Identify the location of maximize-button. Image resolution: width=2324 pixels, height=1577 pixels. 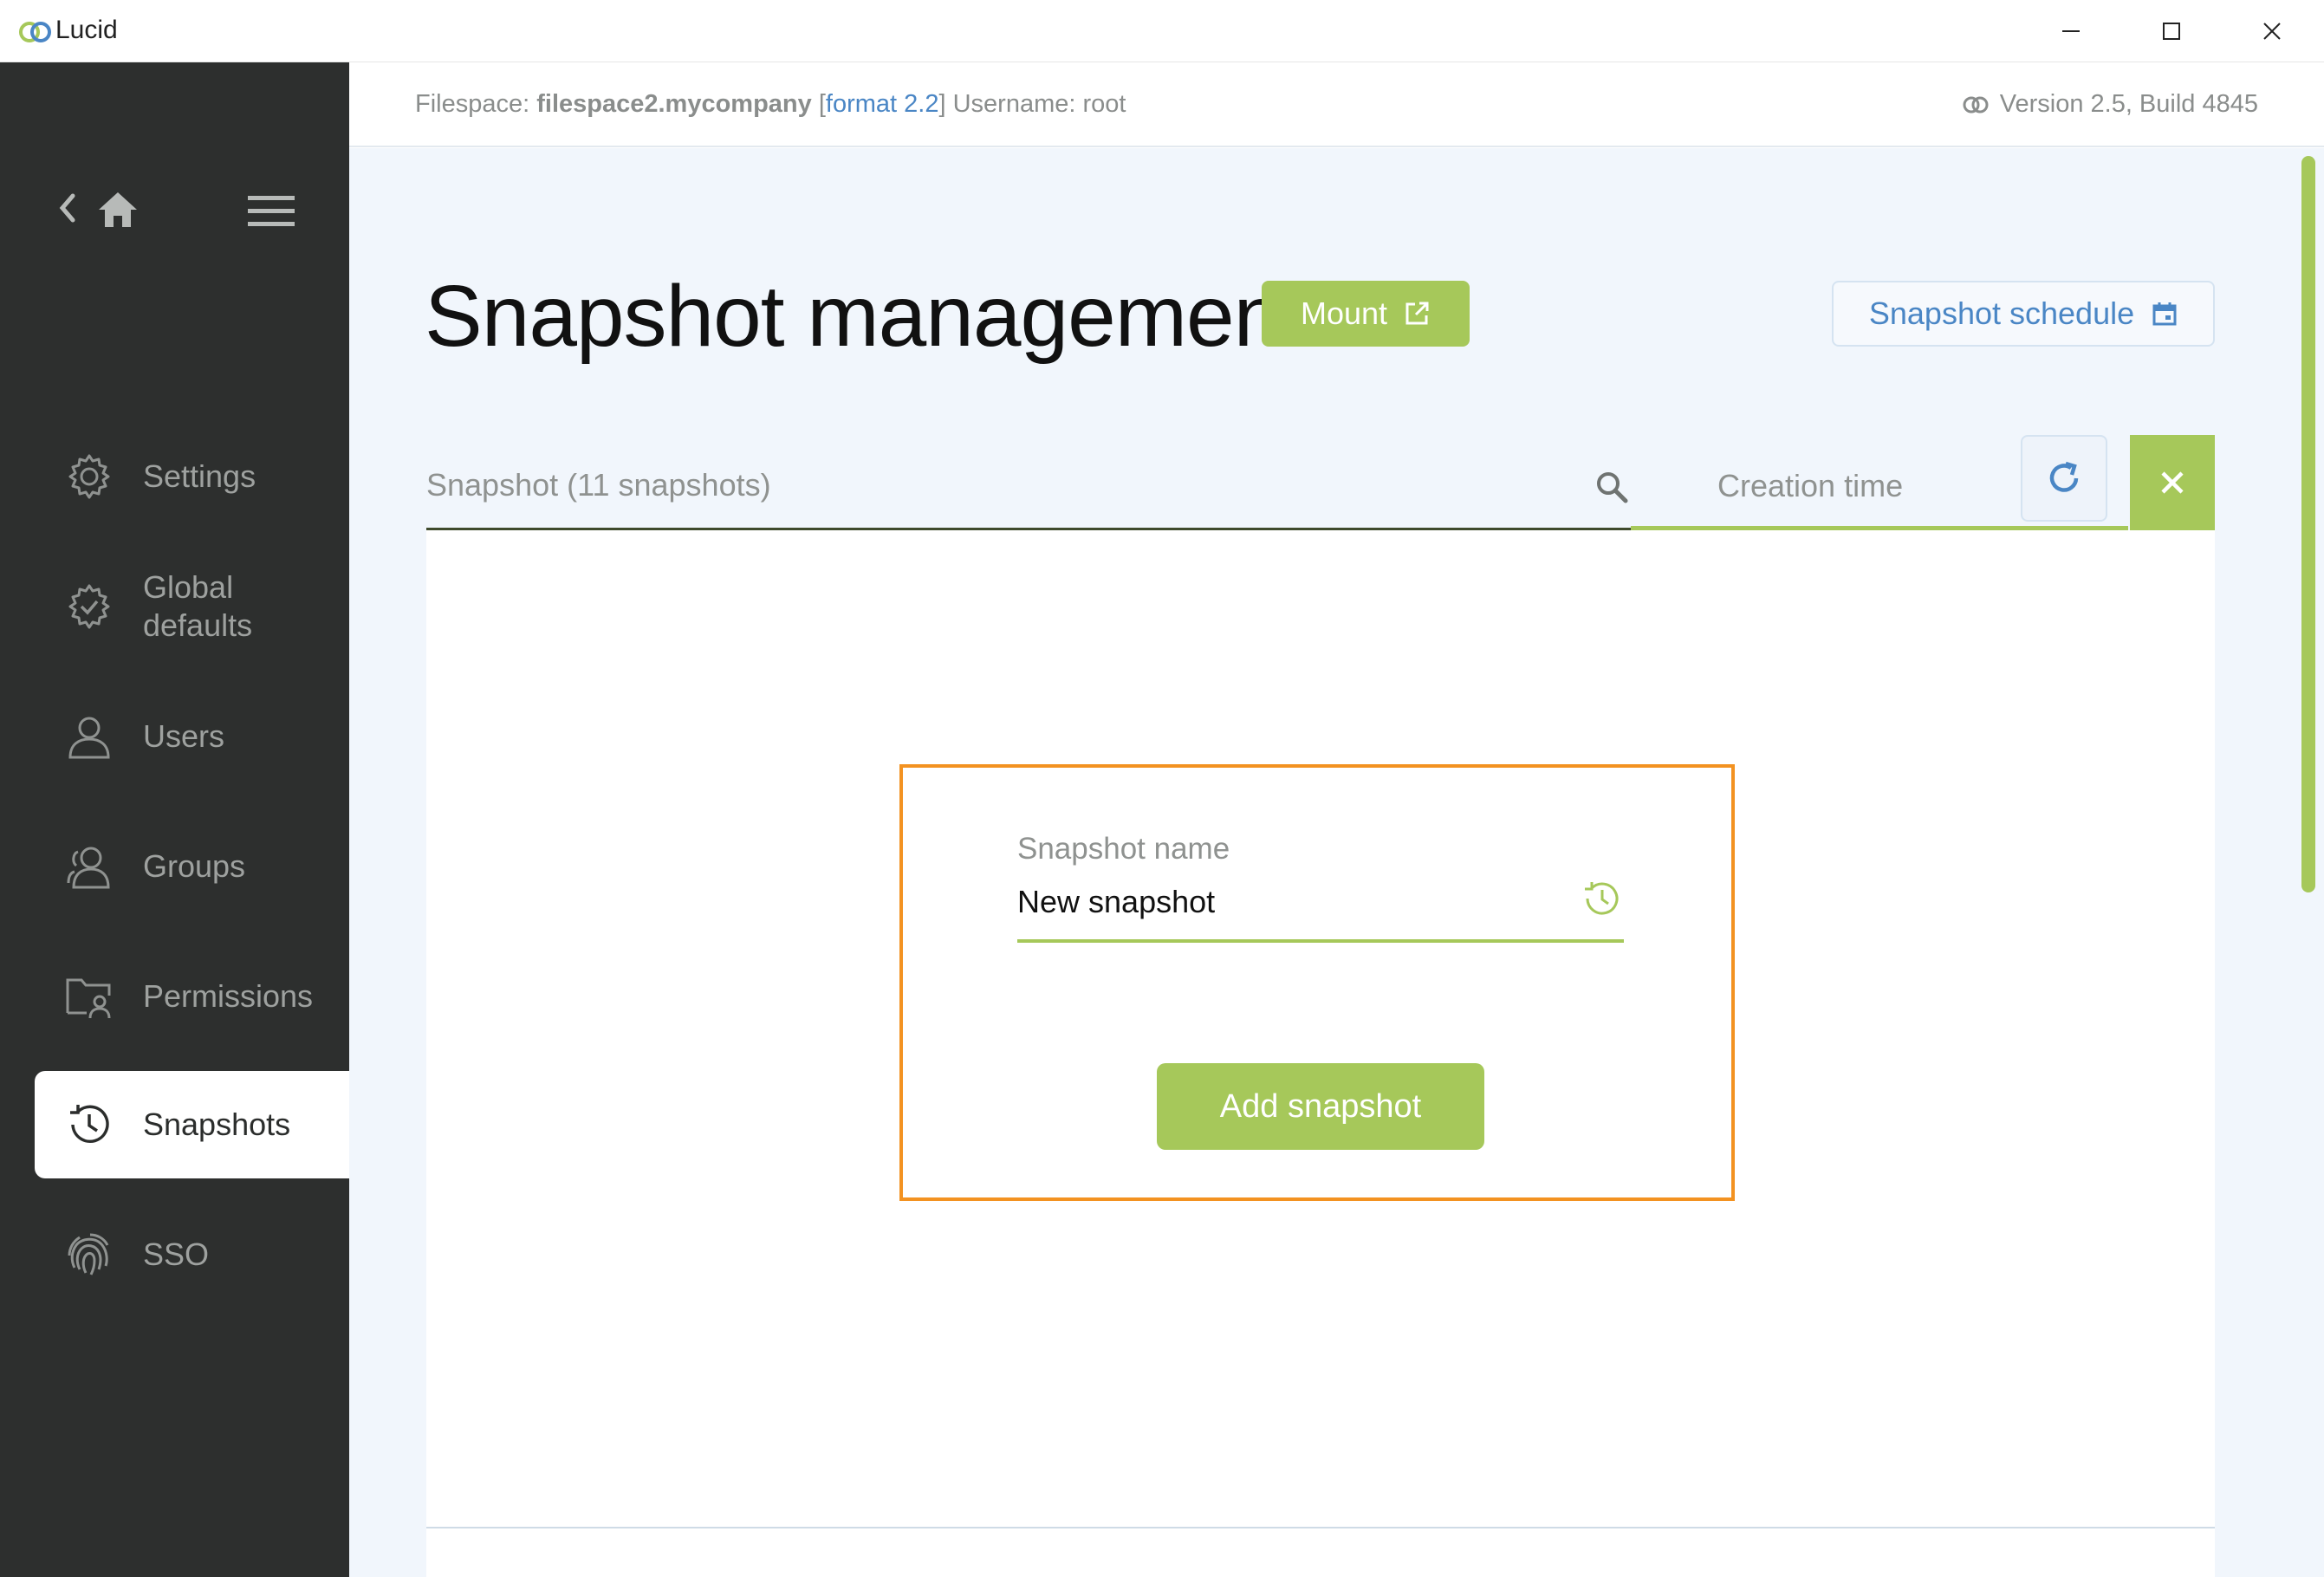
(2171, 31).